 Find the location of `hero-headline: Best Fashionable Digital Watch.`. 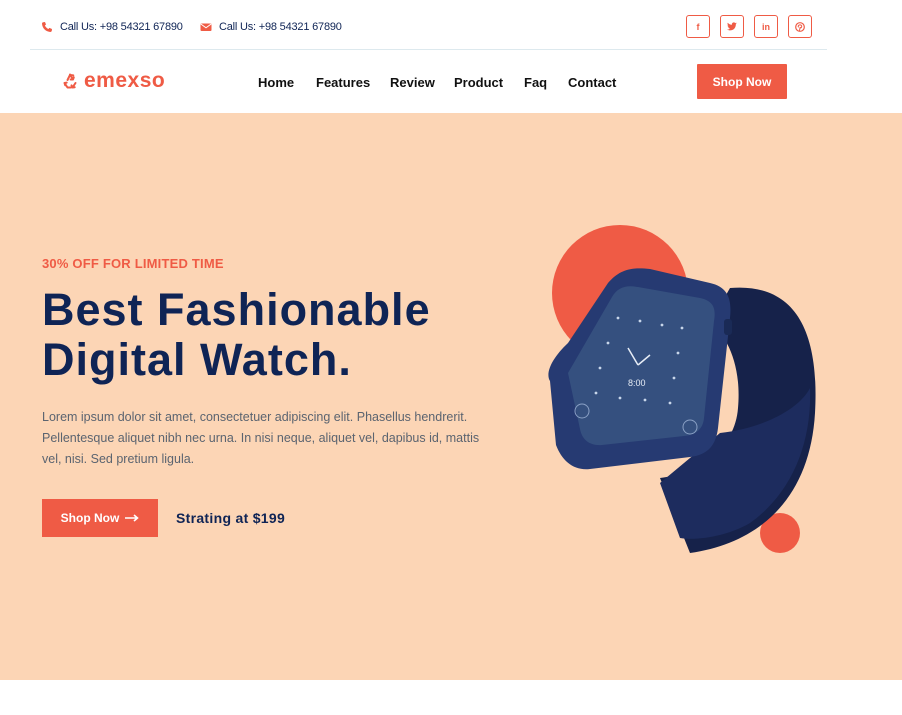

hero-headline: Best Fashionable Digital Watch. is located at coordinates (262, 335).